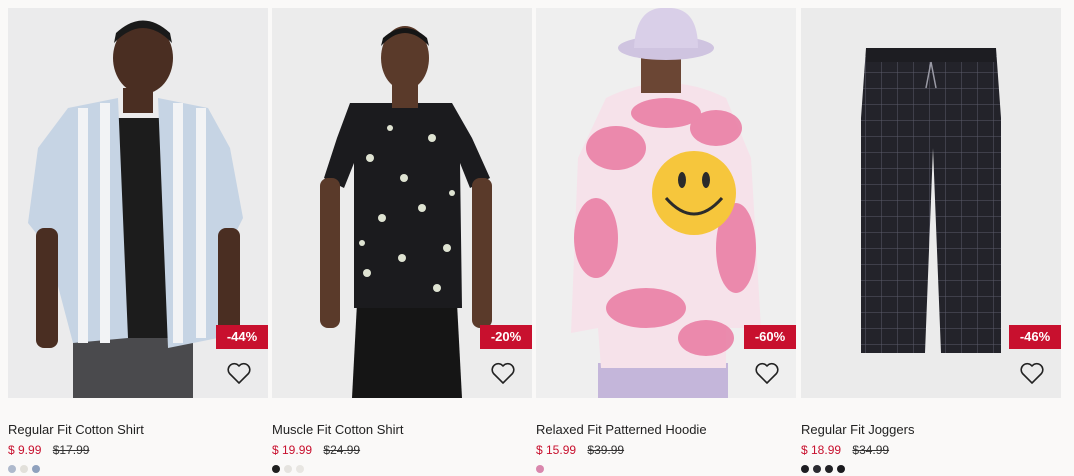 This screenshot has height=476, width=1074. What do you see at coordinates (770, 337) in the screenshot?
I see `discount-badge: -60%` at bounding box center [770, 337].